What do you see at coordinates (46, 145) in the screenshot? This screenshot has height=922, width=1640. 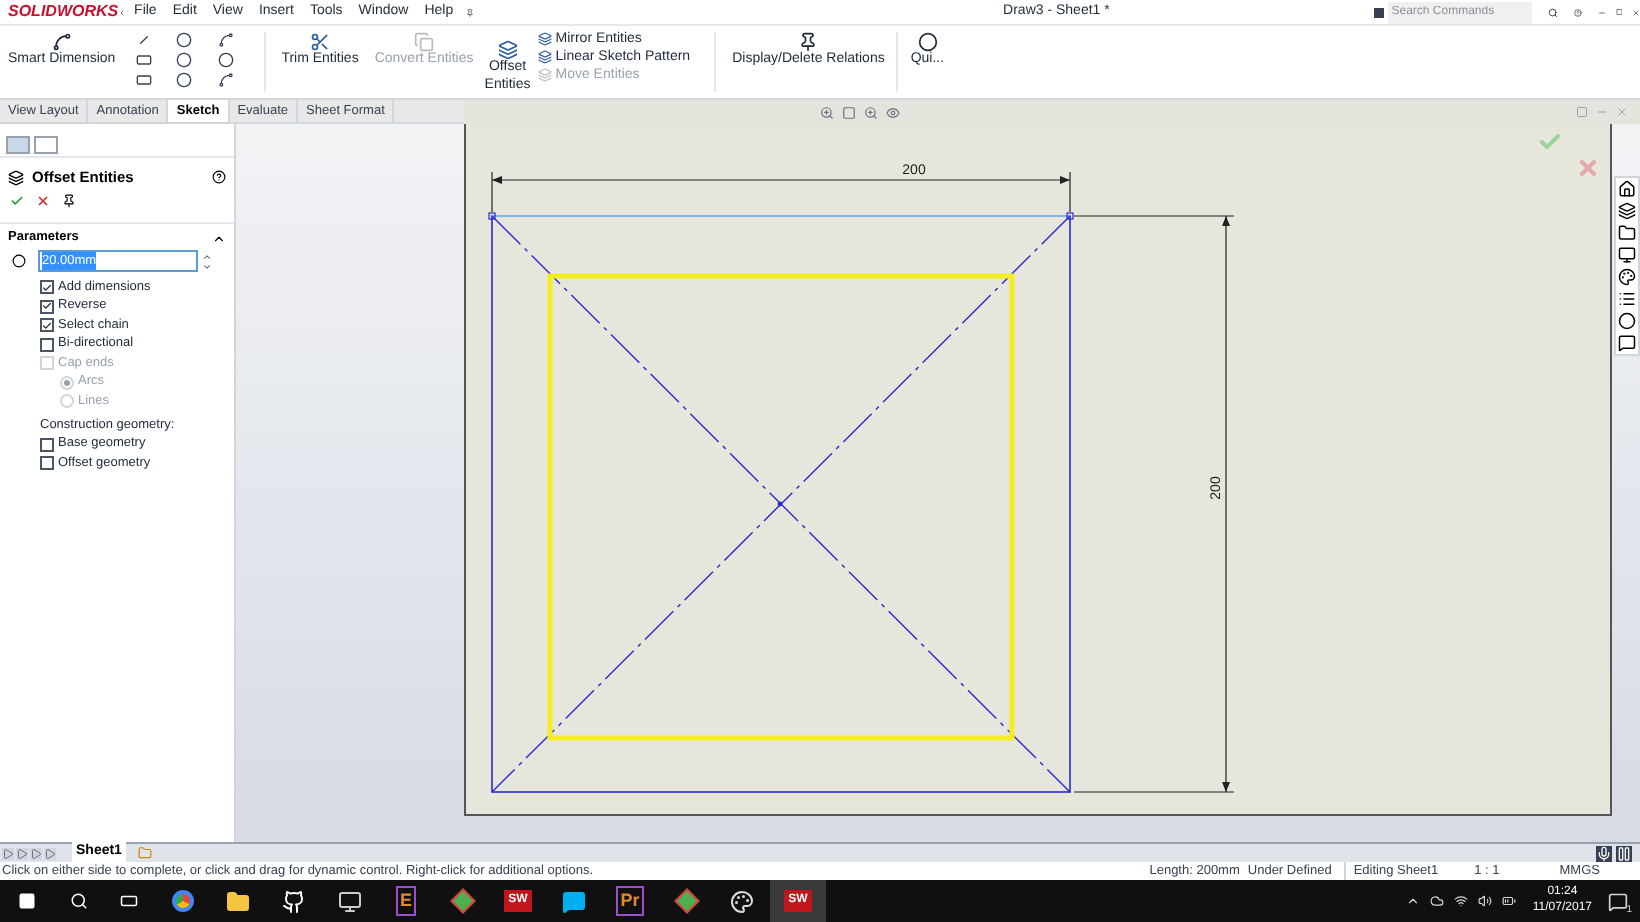 I see `property-tab` at bounding box center [46, 145].